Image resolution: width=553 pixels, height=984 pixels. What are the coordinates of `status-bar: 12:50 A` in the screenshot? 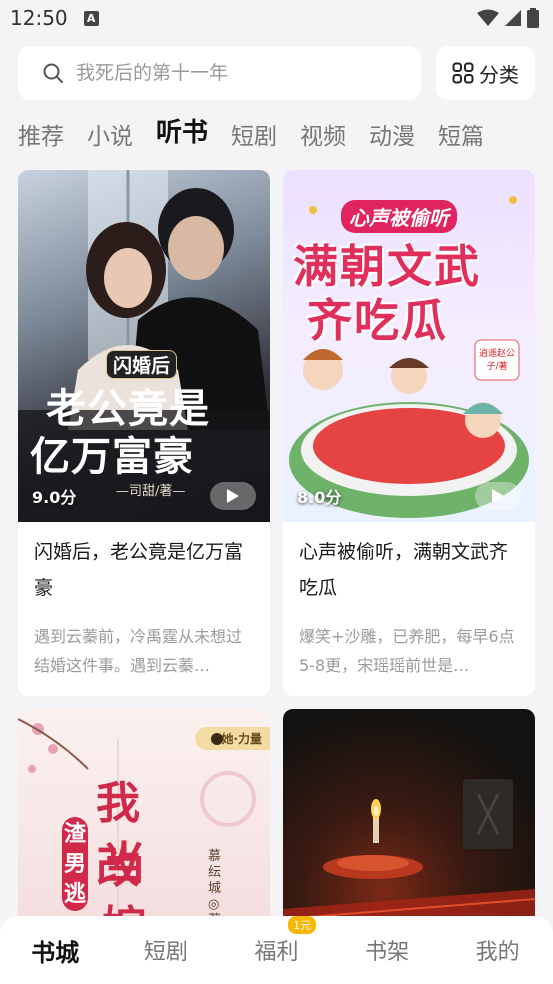 It's located at (276, 18).